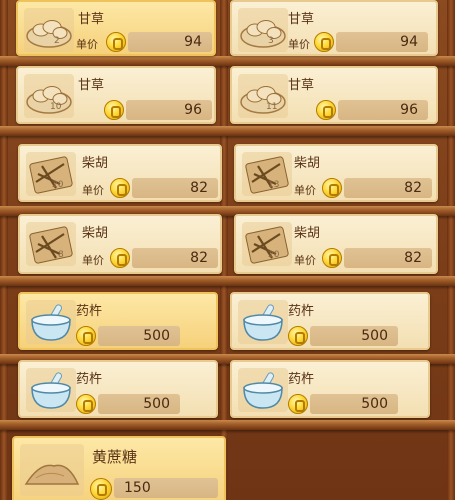  What do you see at coordinates (274, 185) in the screenshot?
I see `item-quantity: 13` at bounding box center [274, 185].